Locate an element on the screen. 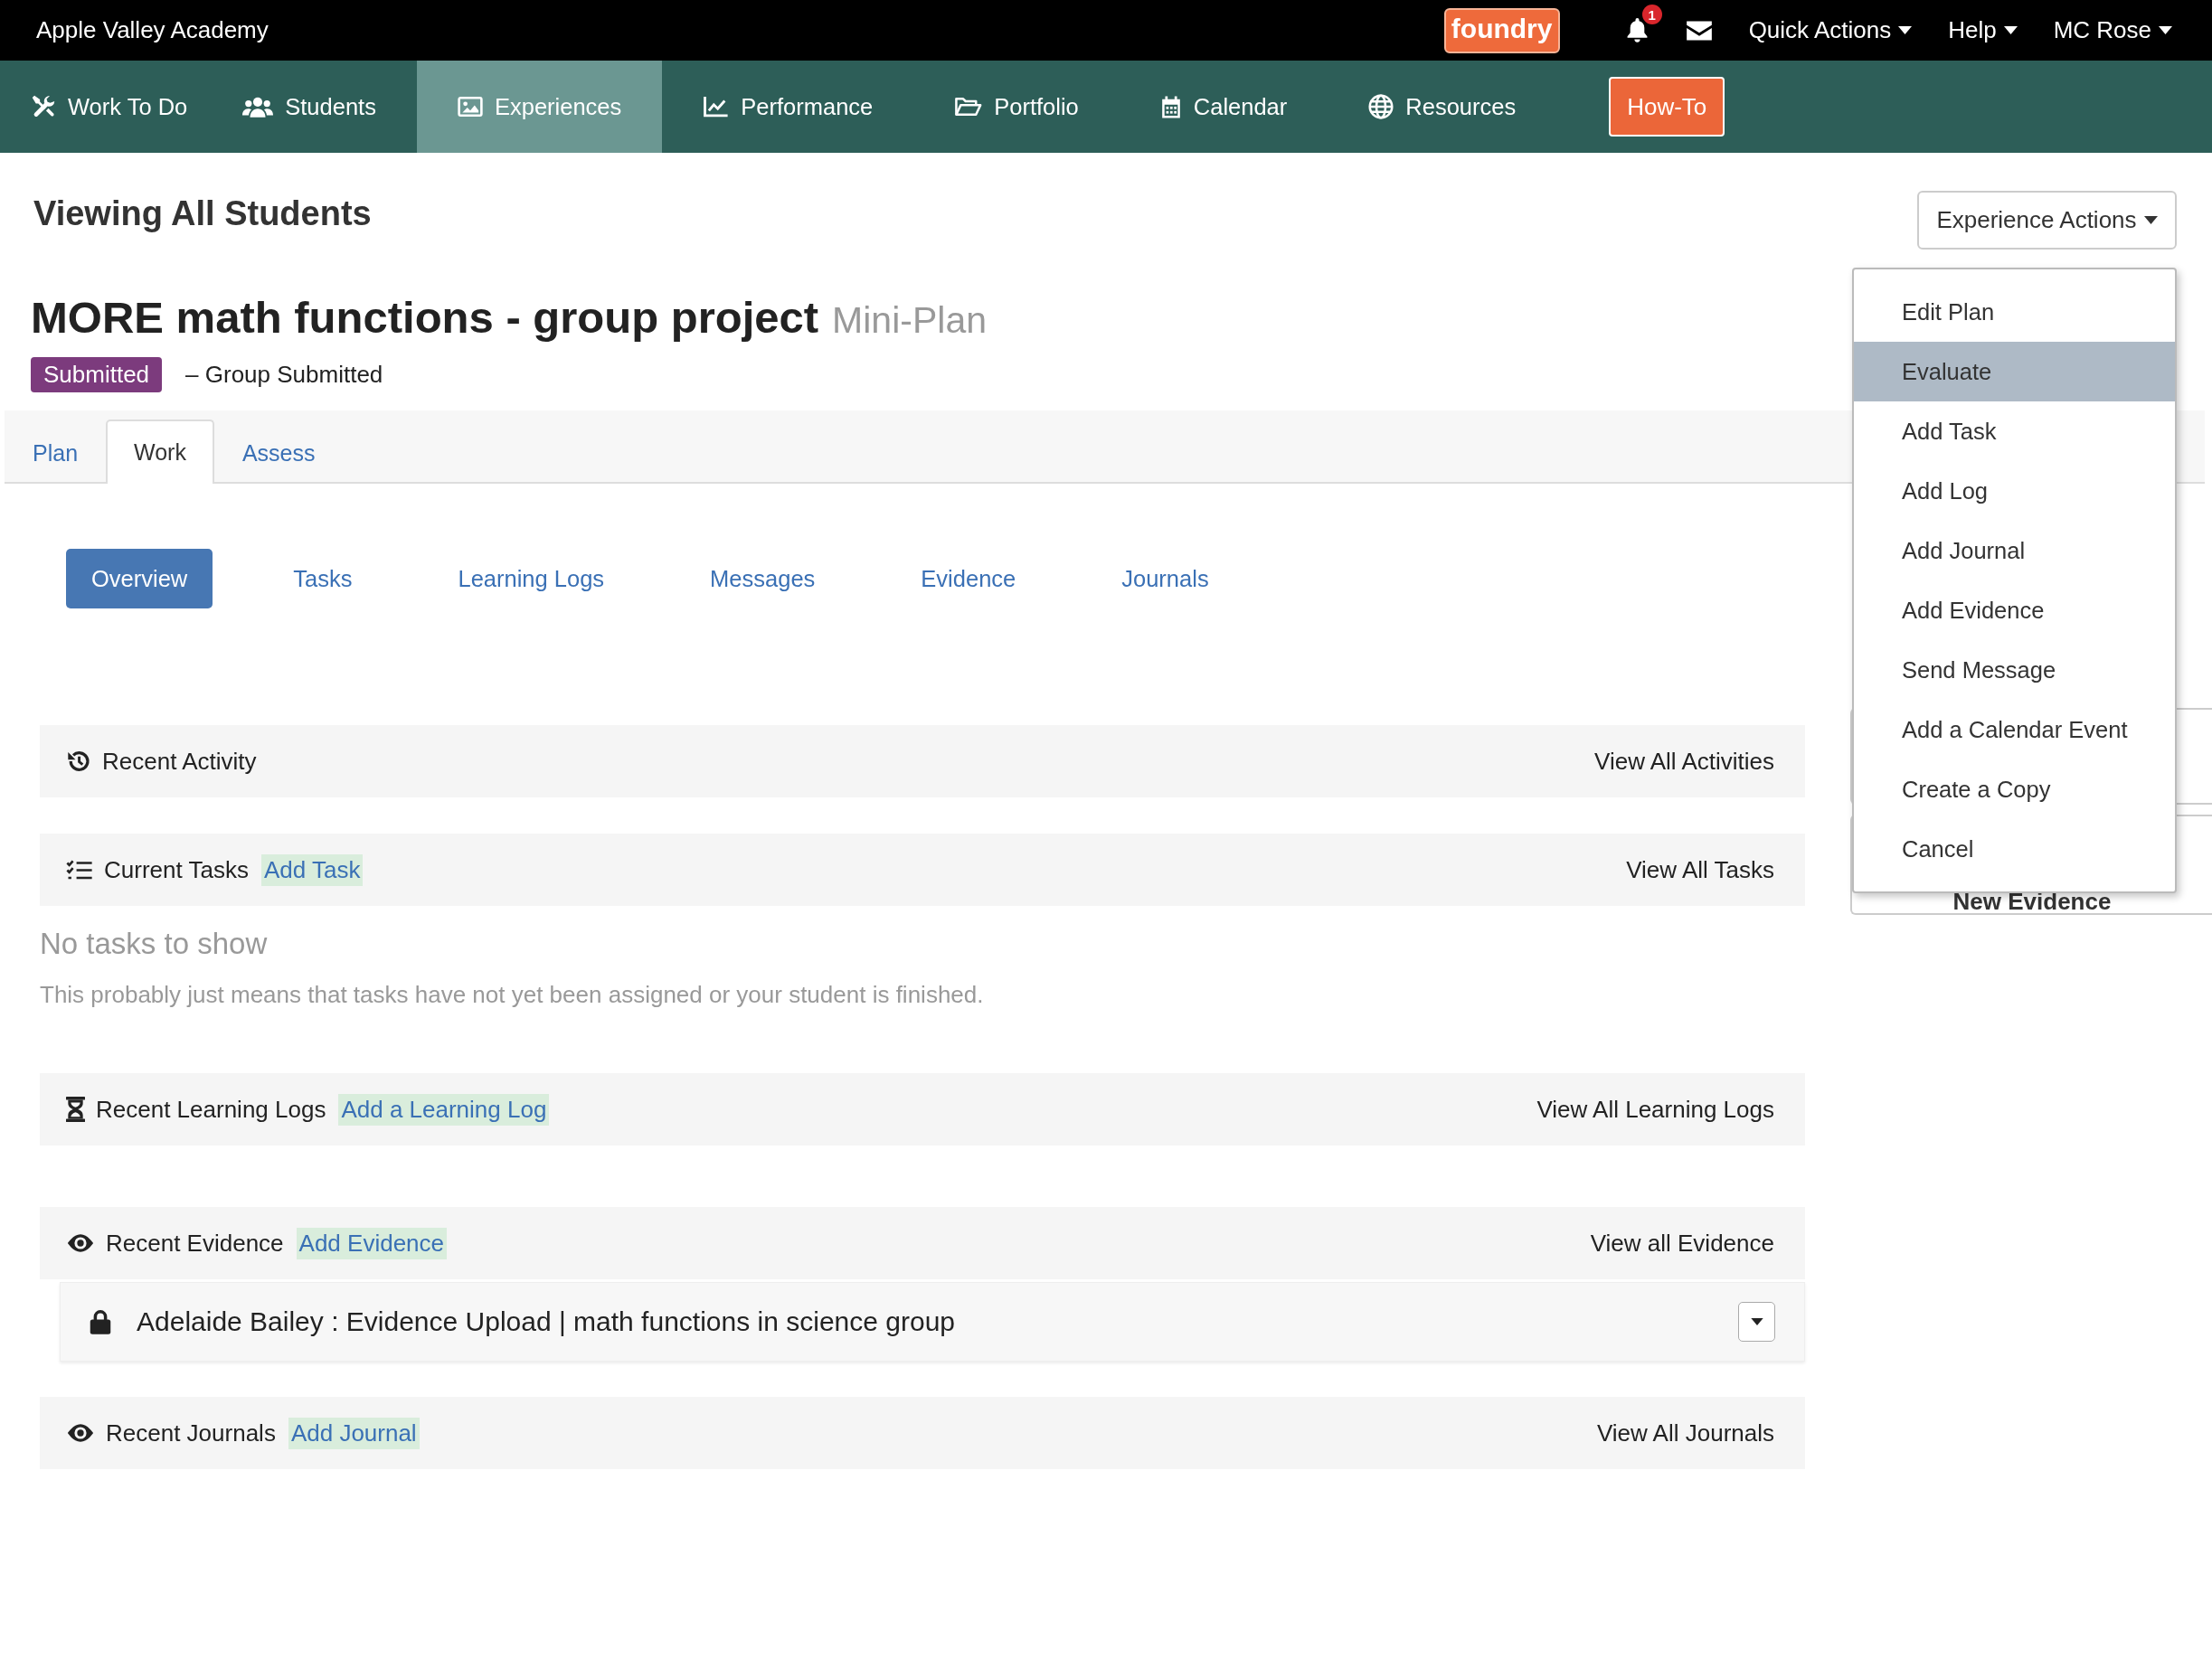 The height and width of the screenshot is (1678, 2212). menu-item: Send Message is located at coordinates (2015, 670).